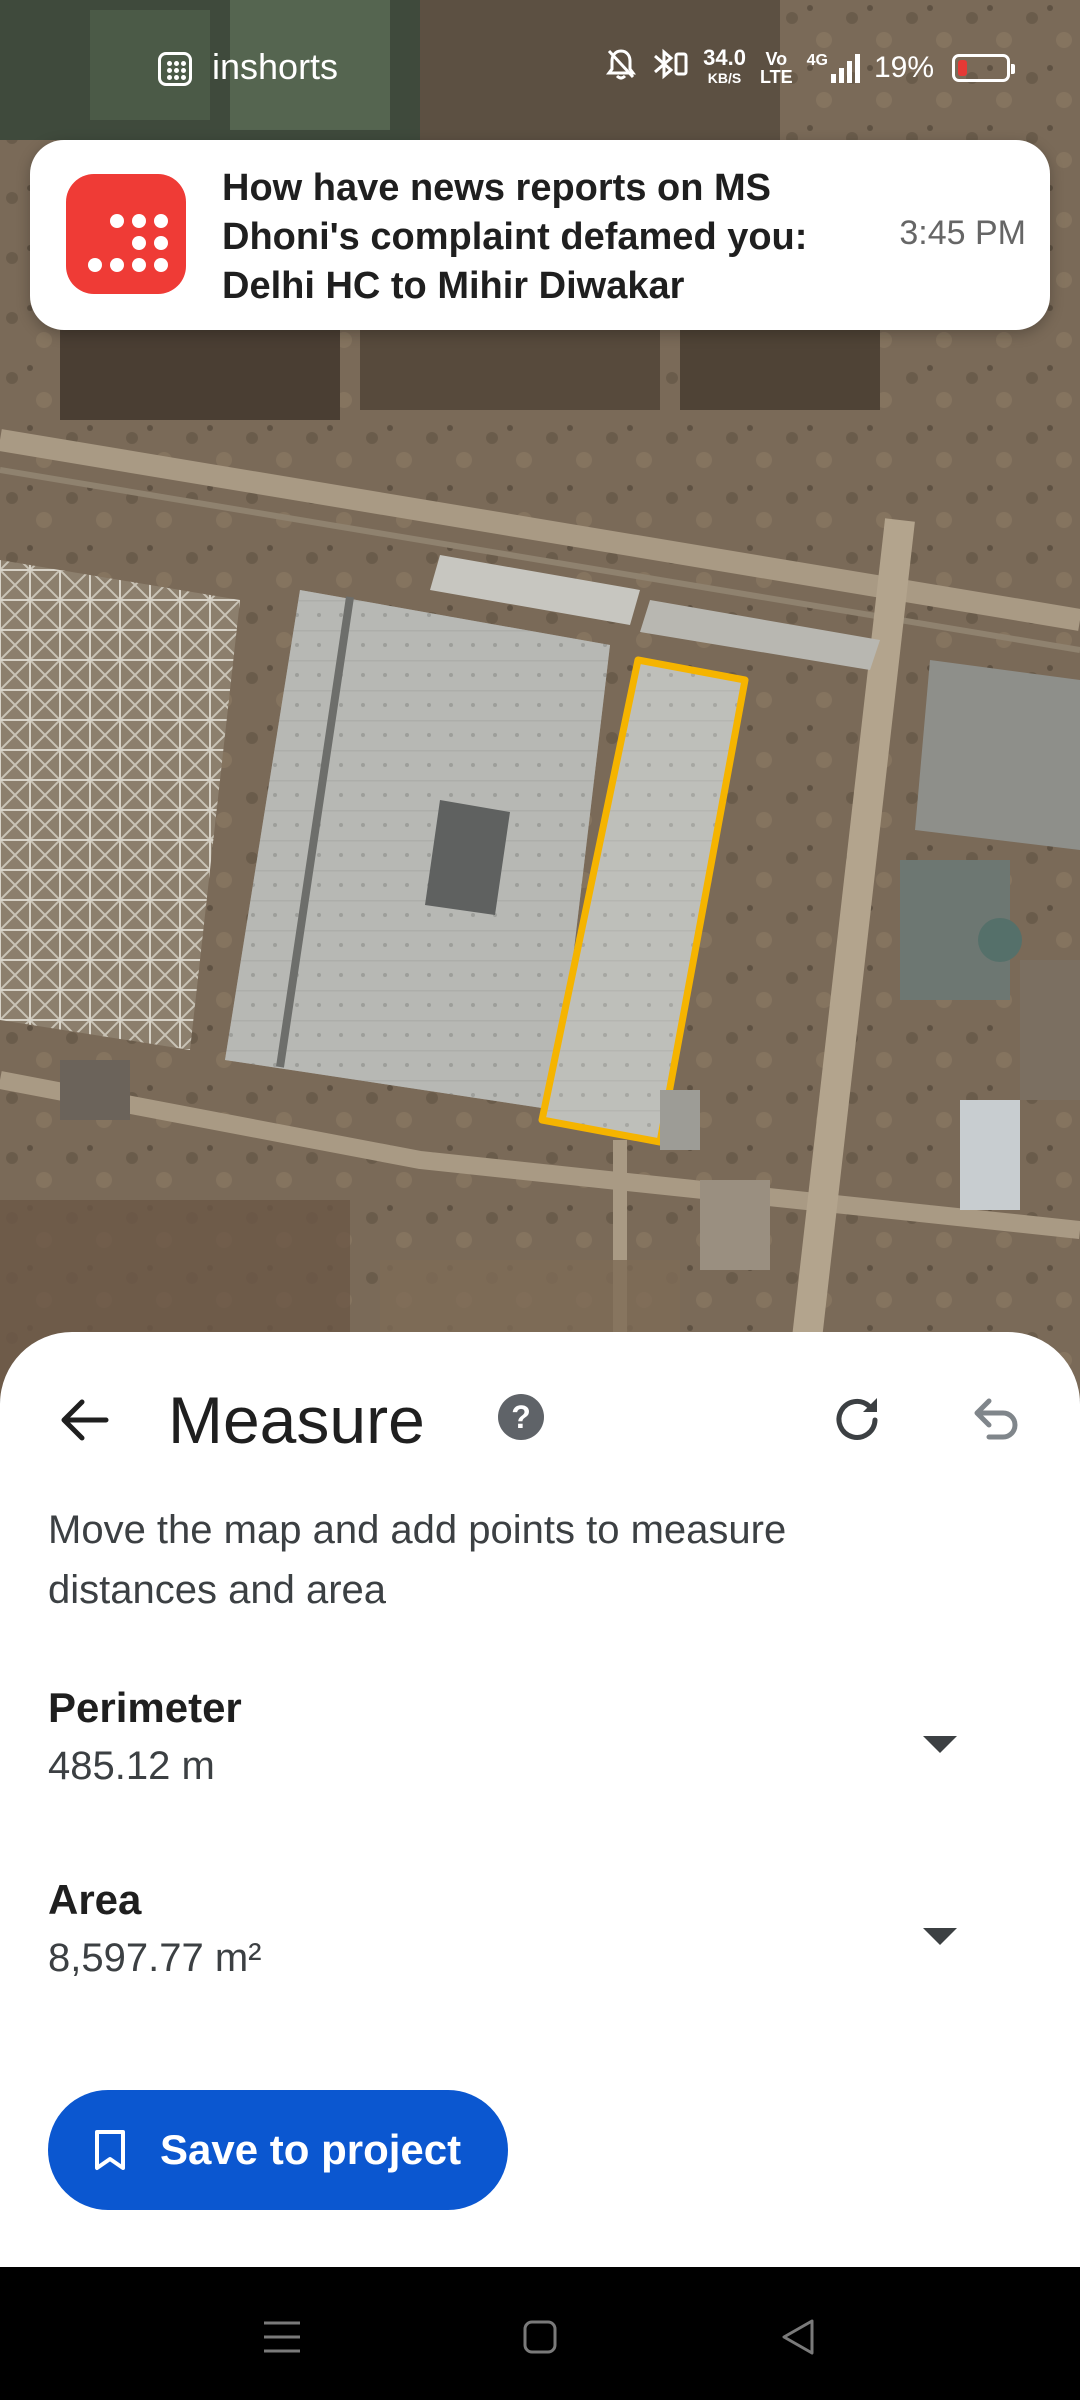 Image resolution: width=1080 pixels, height=2400 pixels. What do you see at coordinates (540, 2337) in the screenshot?
I see `home-icon` at bounding box center [540, 2337].